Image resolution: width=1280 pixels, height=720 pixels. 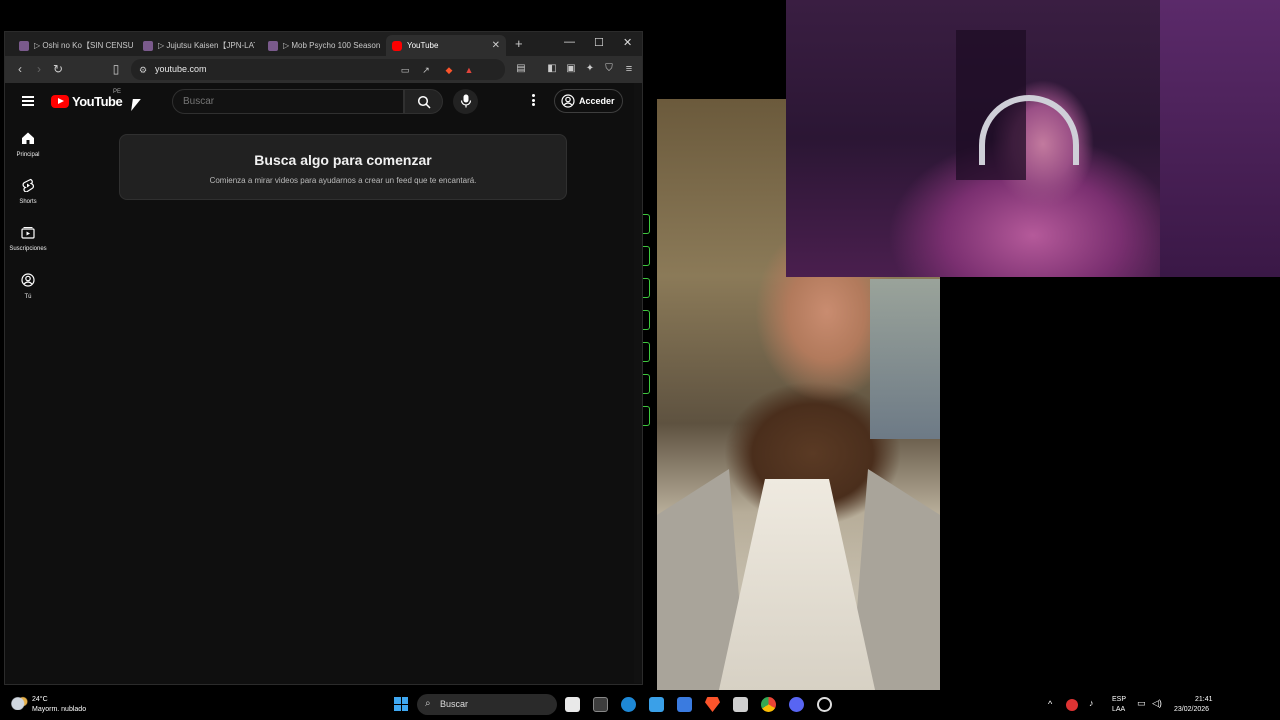 I want to click on language-line2: LAA, so click(x=1118, y=709).